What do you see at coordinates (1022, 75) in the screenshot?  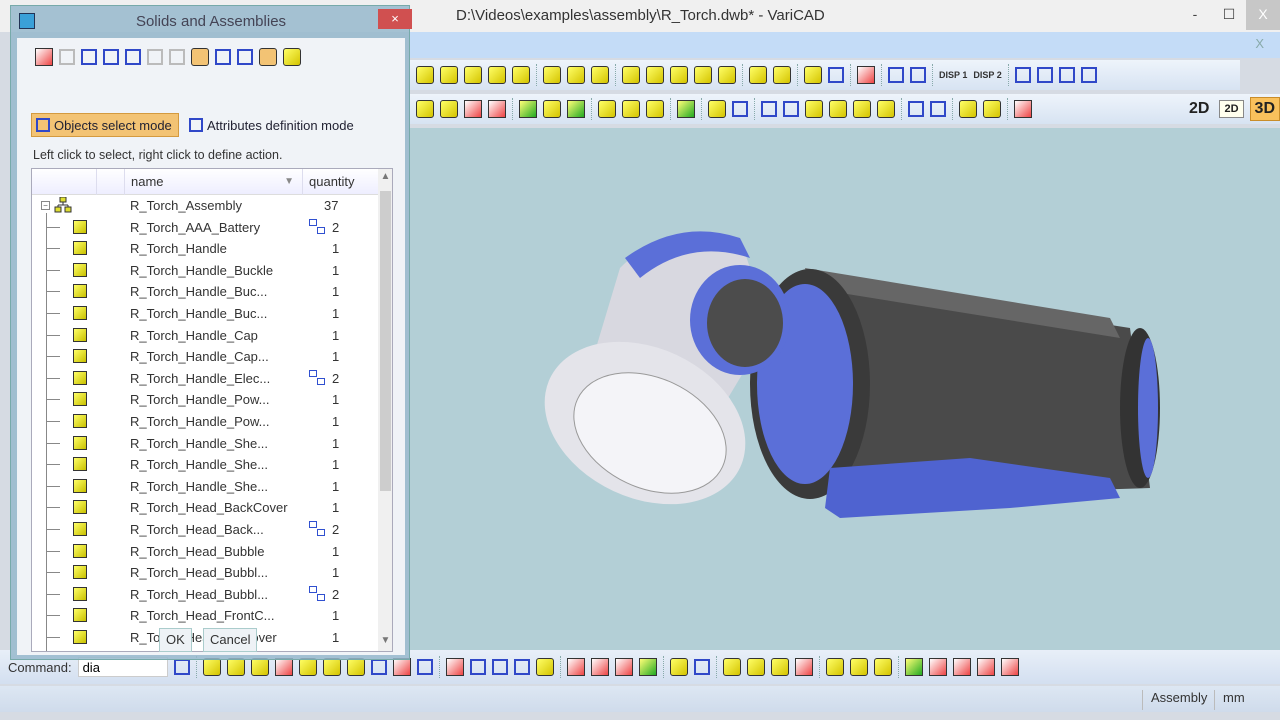 I see `zoom-window-icon` at bounding box center [1022, 75].